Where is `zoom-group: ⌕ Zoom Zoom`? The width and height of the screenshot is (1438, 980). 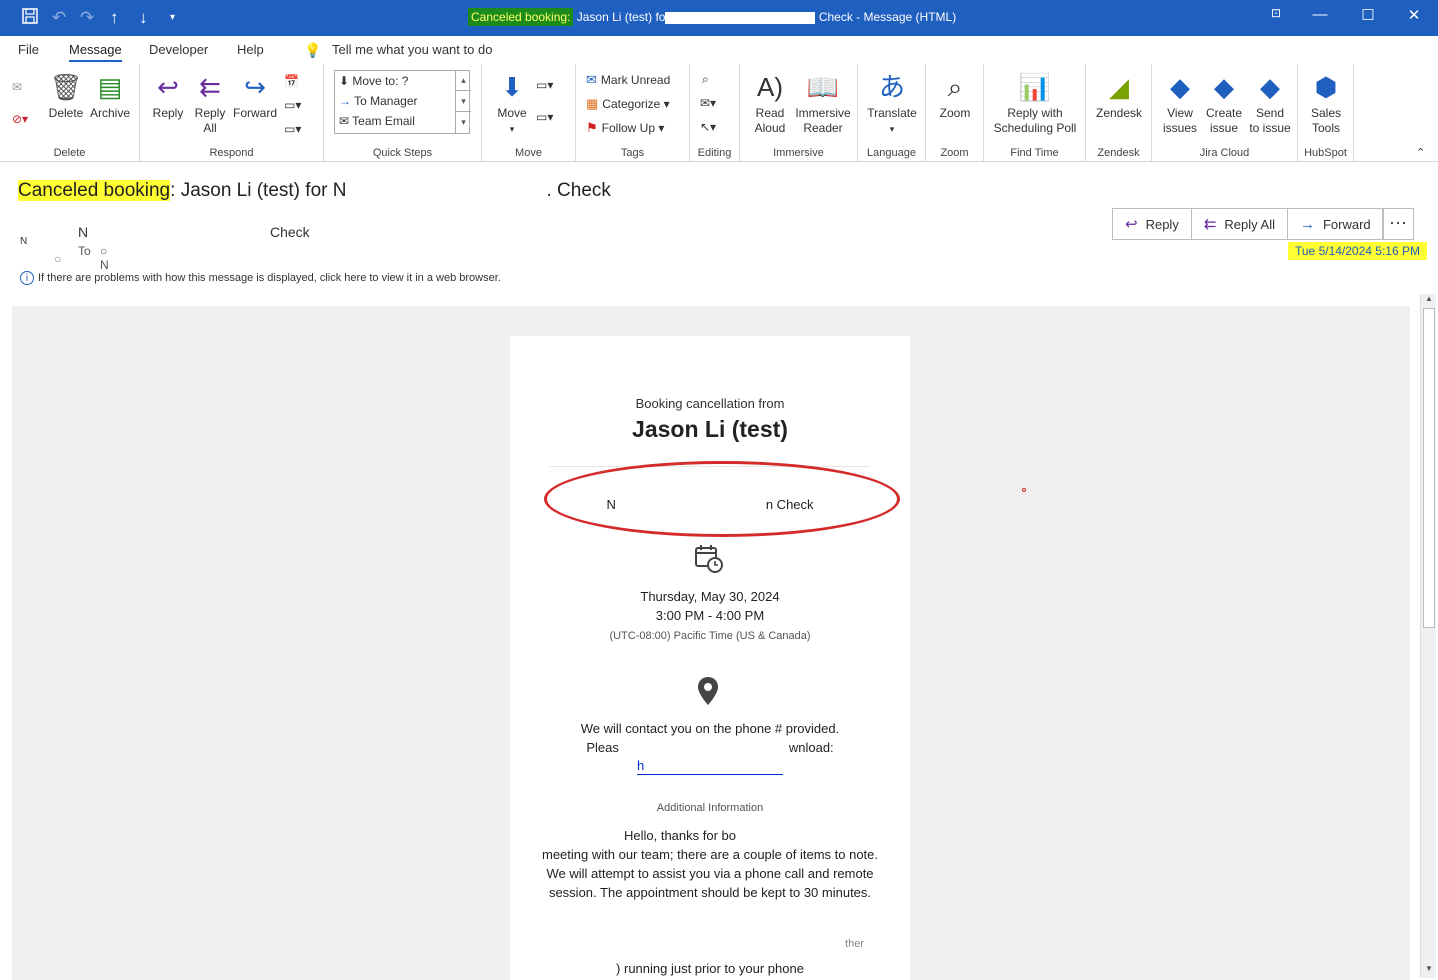
zoom-group: ⌕ Zoom Zoom is located at coordinates (955, 113).